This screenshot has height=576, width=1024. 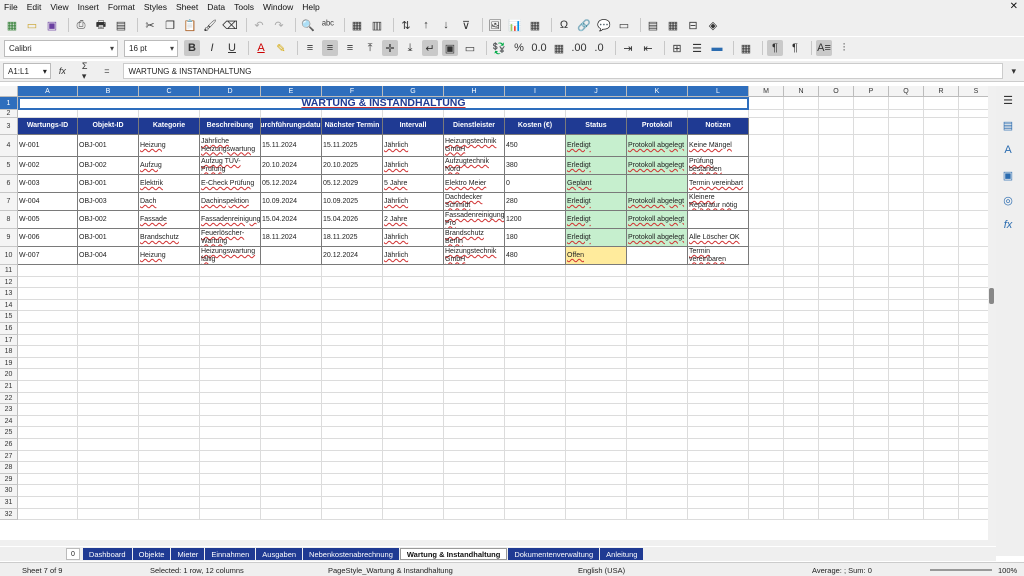 I want to click on table-header-cell: Durchführungsdatum, so click(x=291, y=126).